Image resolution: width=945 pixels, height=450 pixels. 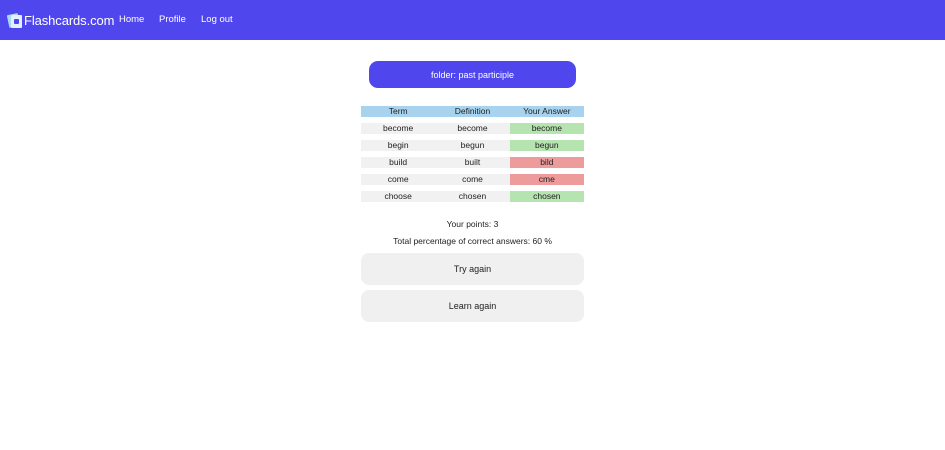 What do you see at coordinates (546, 179) in the screenshot?
I see `answer-cell-wrong: cme` at bounding box center [546, 179].